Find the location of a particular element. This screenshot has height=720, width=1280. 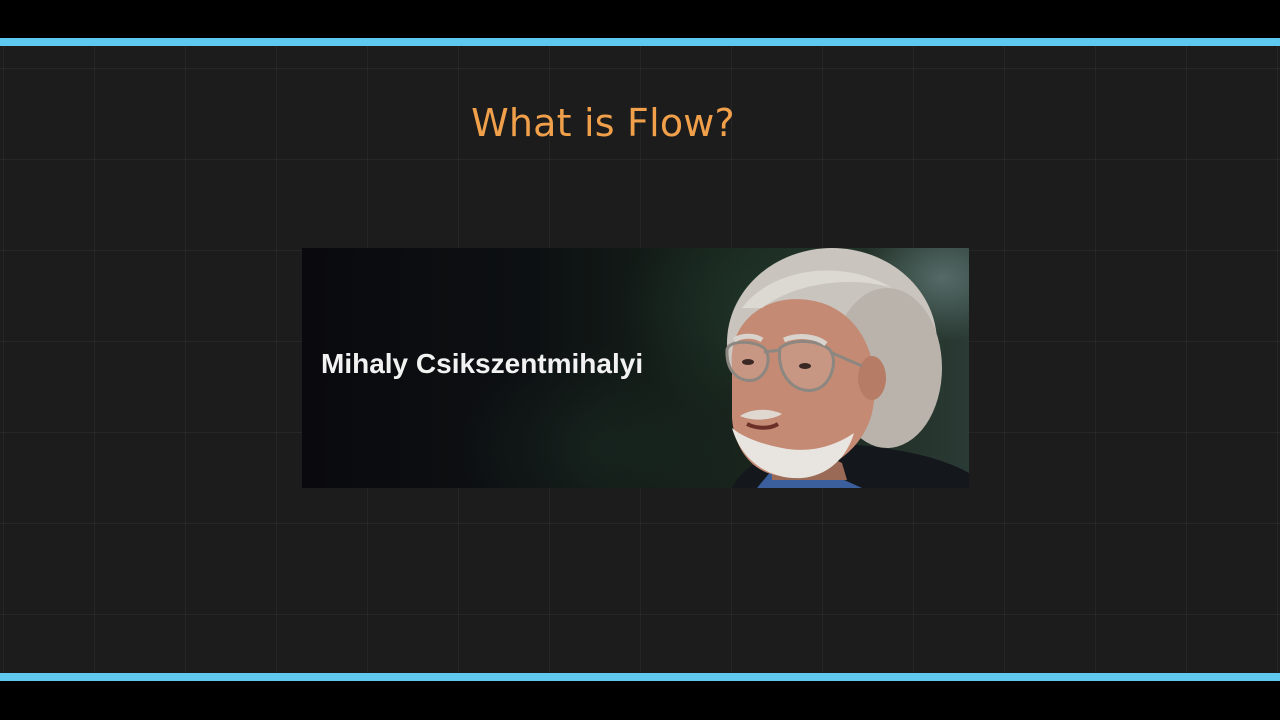

letterbox-bottom is located at coordinates (640, 700).